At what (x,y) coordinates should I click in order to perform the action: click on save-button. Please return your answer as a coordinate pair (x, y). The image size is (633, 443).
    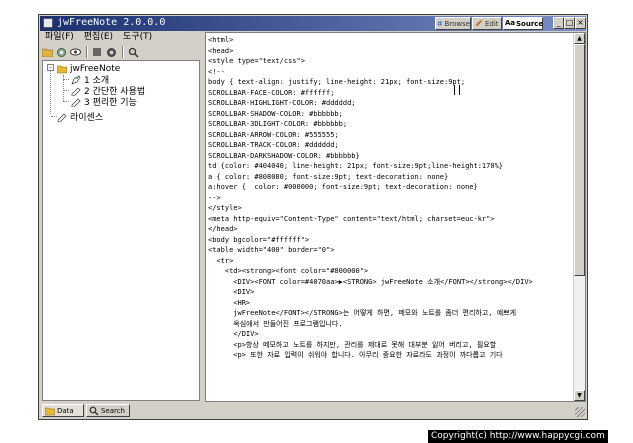
    Looking at the image, I should click on (111, 52).